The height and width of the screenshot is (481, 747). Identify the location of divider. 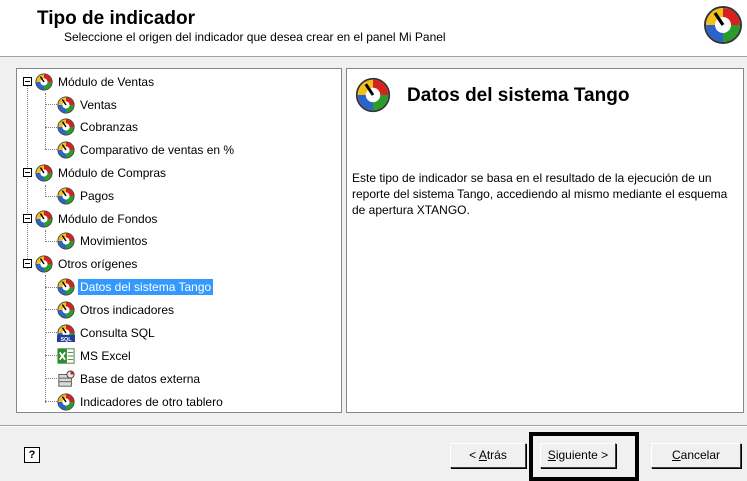
(373, 426).